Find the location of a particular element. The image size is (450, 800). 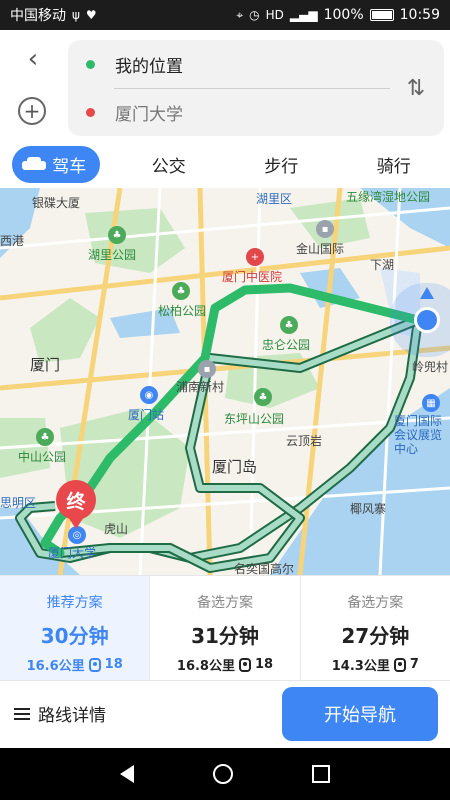

map-label: 湖里公园 is located at coordinates (112, 255).